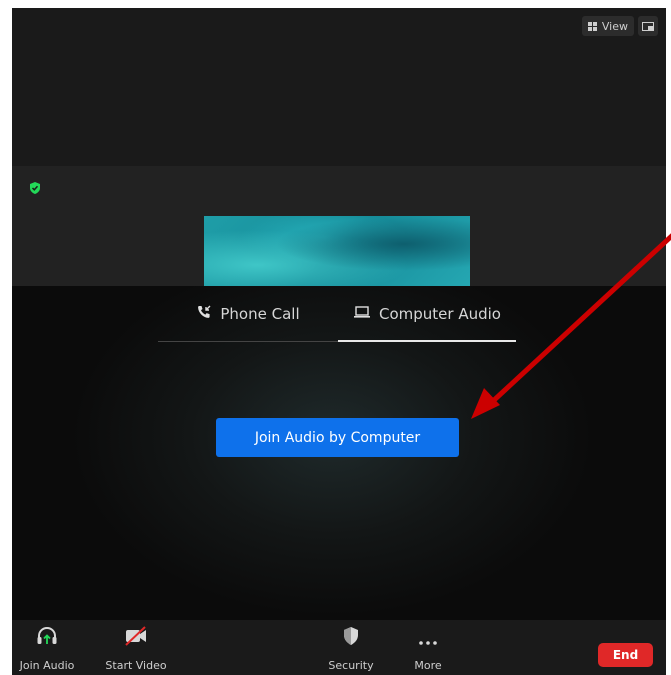  Describe the element at coordinates (625, 655) in the screenshot. I see `end-meeting-button: End` at that location.